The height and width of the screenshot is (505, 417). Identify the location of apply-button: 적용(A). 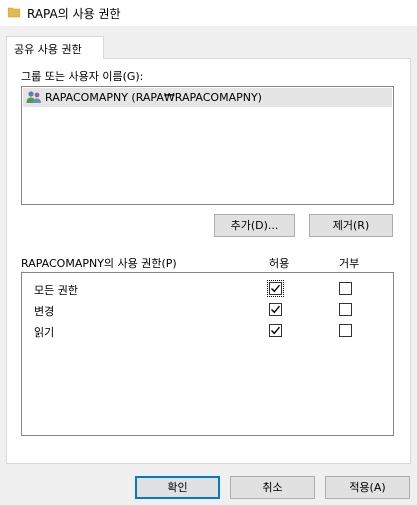
(367, 487).